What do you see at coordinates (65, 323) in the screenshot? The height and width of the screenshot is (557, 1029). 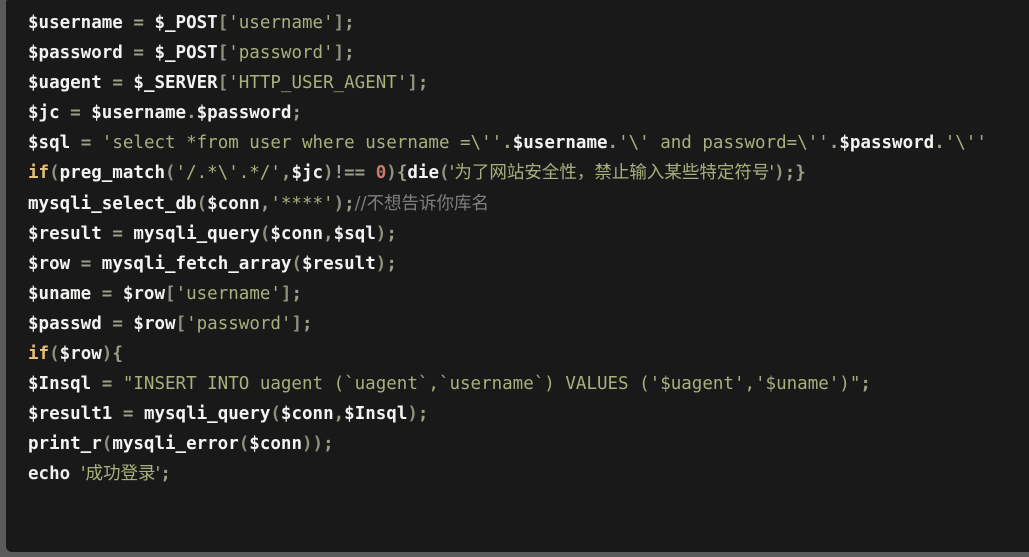 I see `code-token: $passwd` at bounding box center [65, 323].